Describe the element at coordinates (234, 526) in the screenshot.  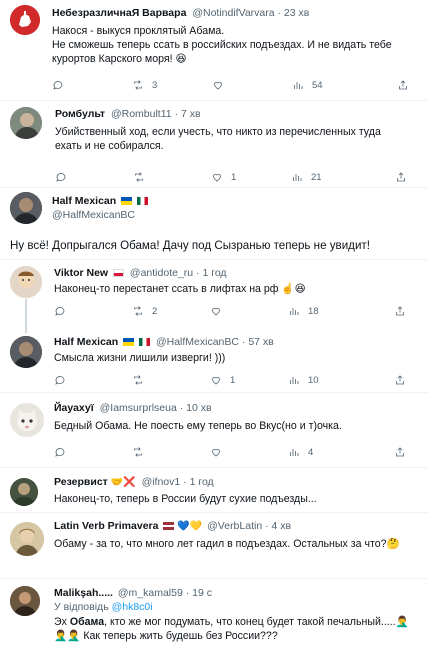
I see `user-handle: @VerbLatin` at that location.